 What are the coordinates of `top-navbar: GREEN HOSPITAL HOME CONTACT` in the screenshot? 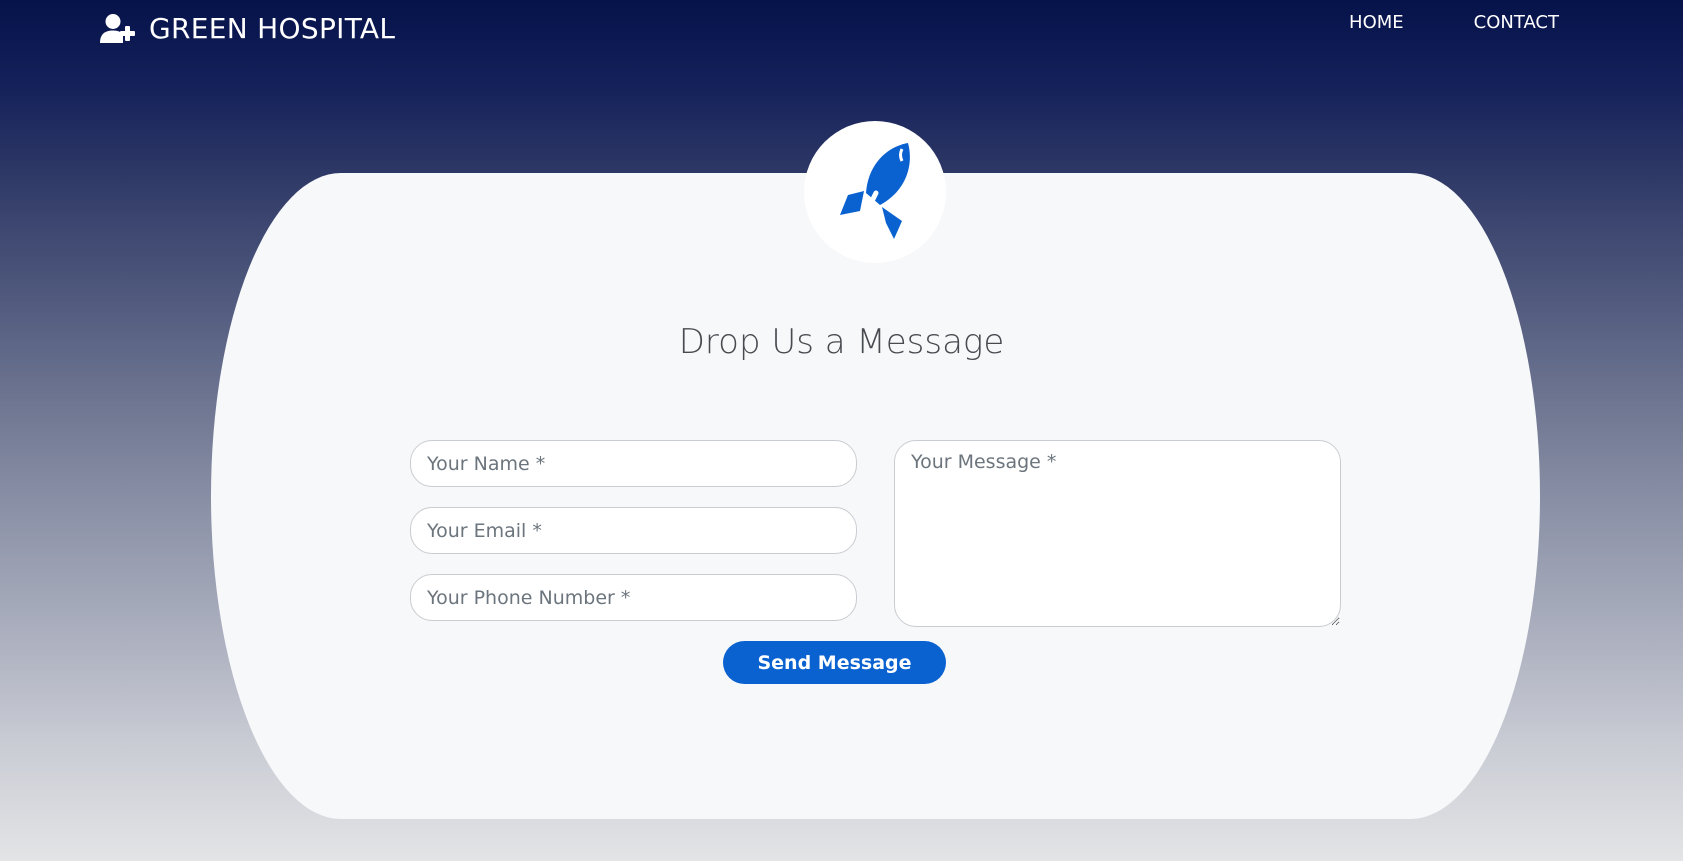 It's located at (841, 31).